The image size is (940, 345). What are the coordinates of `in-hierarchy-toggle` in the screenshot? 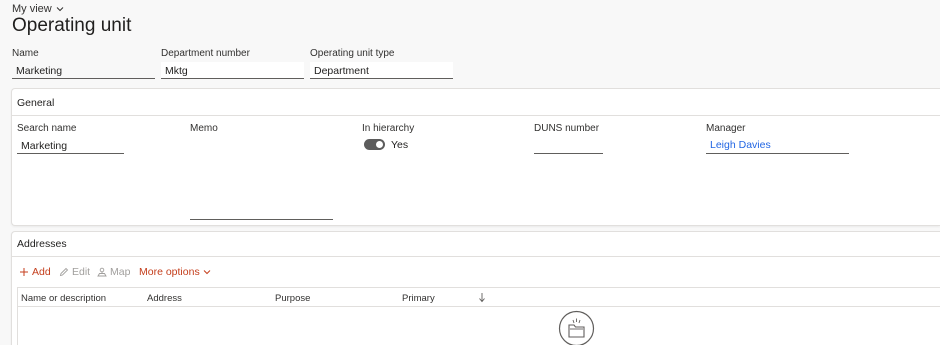 It's located at (374, 144).